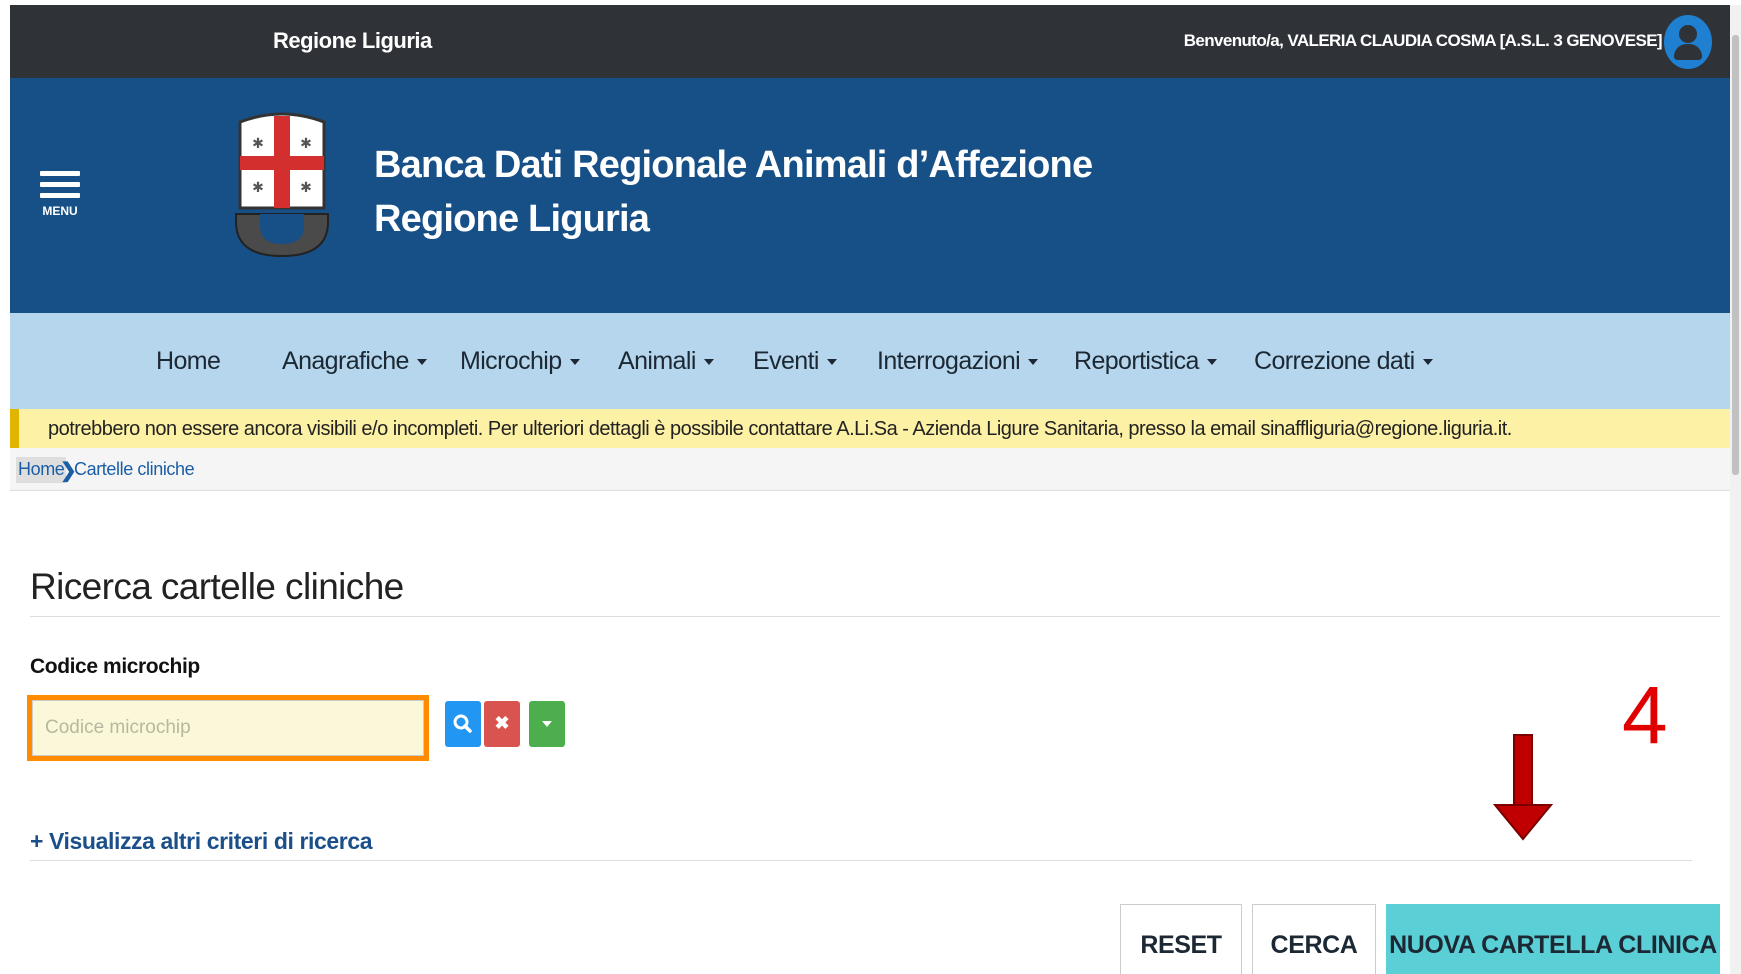 This screenshot has height=974, width=1741. I want to click on cerca-button: CERCA, so click(1314, 939).